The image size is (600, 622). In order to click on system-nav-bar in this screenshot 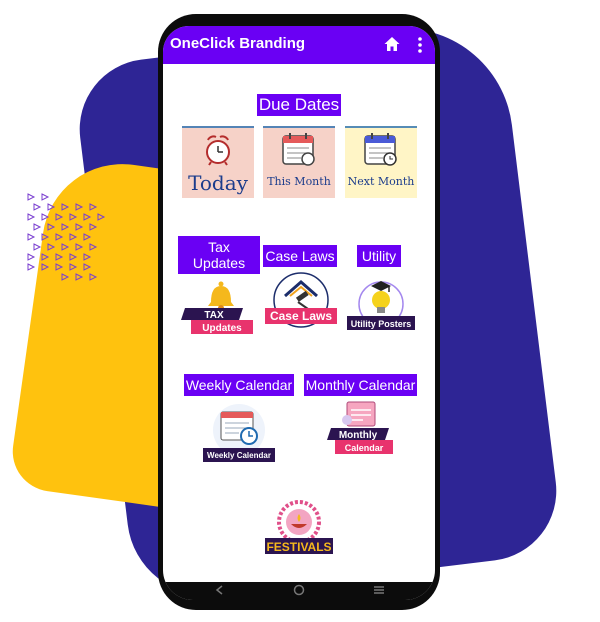, I will do `click(299, 591)`.